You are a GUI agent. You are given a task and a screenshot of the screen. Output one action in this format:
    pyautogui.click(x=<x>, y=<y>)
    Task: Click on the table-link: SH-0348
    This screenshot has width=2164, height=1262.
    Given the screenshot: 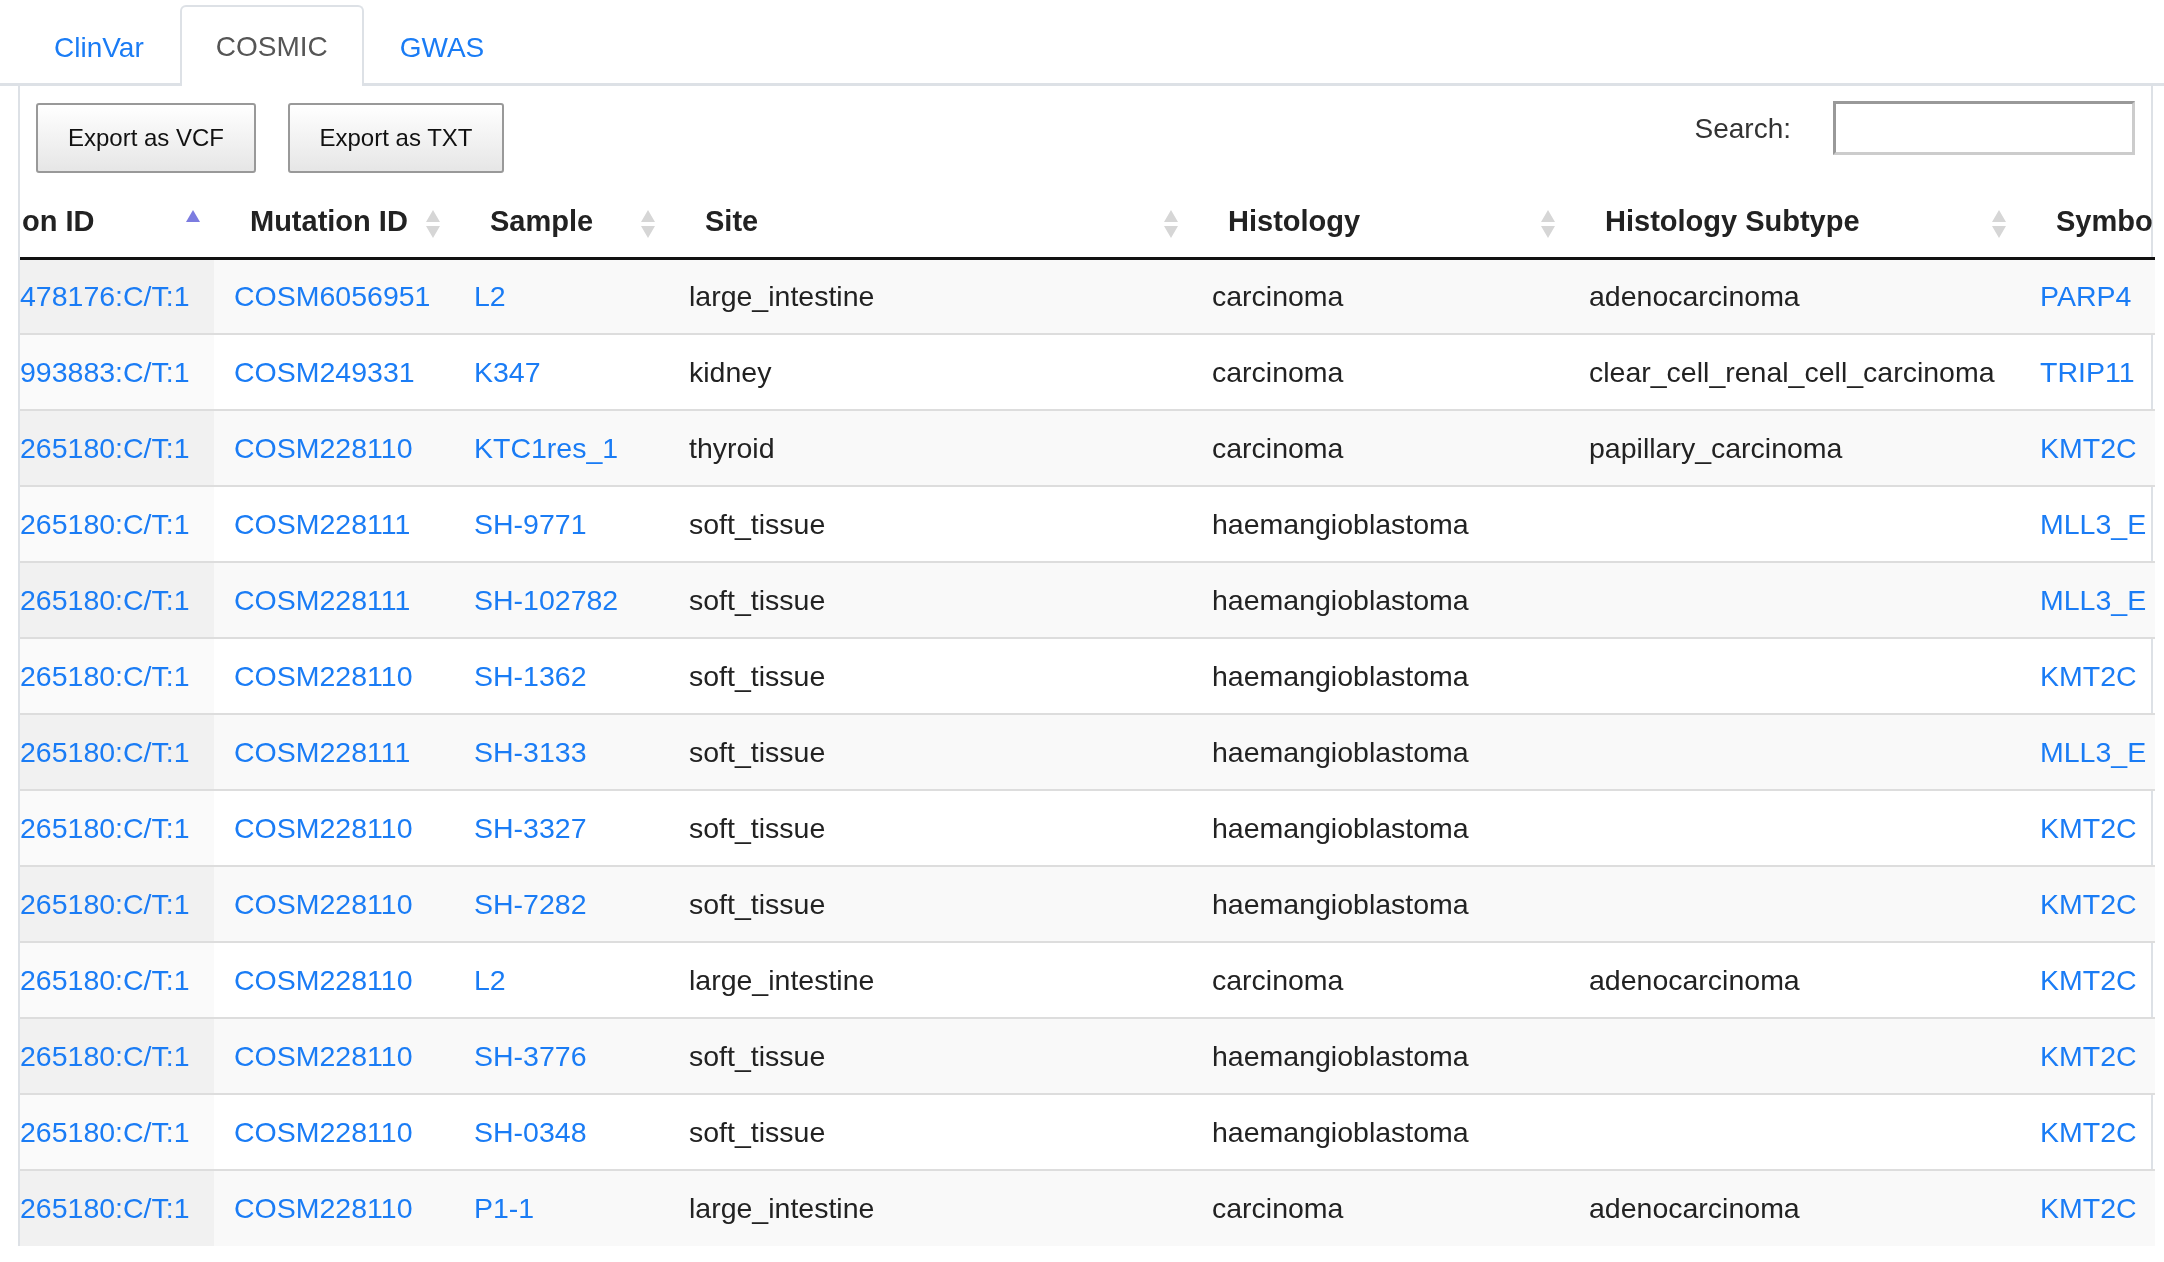 What is the action you would take?
    pyautogui.click(x=530, y=1131)
    